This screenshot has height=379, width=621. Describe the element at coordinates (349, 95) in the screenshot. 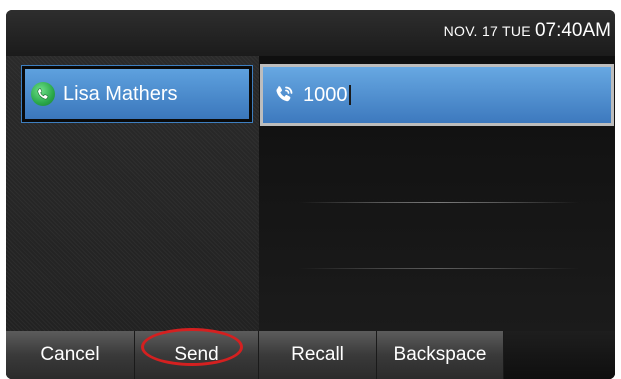

I see `text-cursor` at that location.